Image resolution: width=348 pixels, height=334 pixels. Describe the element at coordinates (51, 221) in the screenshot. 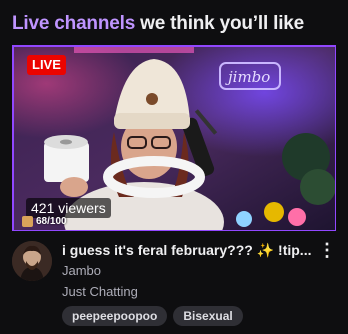

I see `overlay-goal-text: 68/100` at that location.